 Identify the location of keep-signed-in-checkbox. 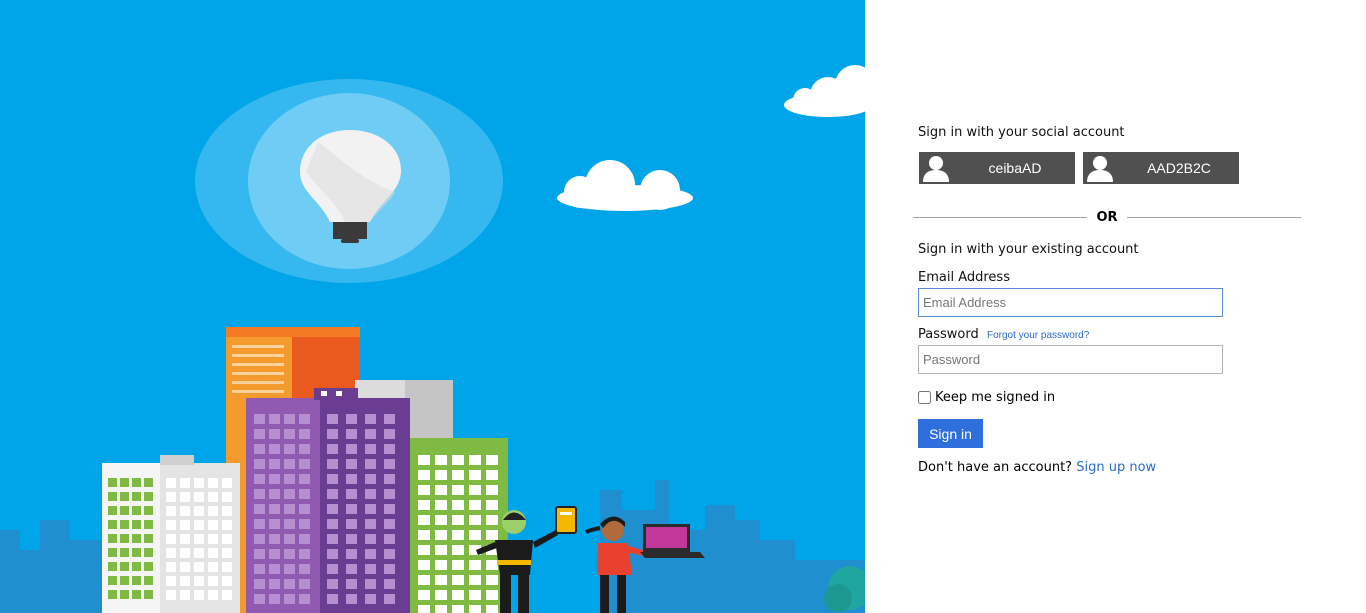
(924, 397).